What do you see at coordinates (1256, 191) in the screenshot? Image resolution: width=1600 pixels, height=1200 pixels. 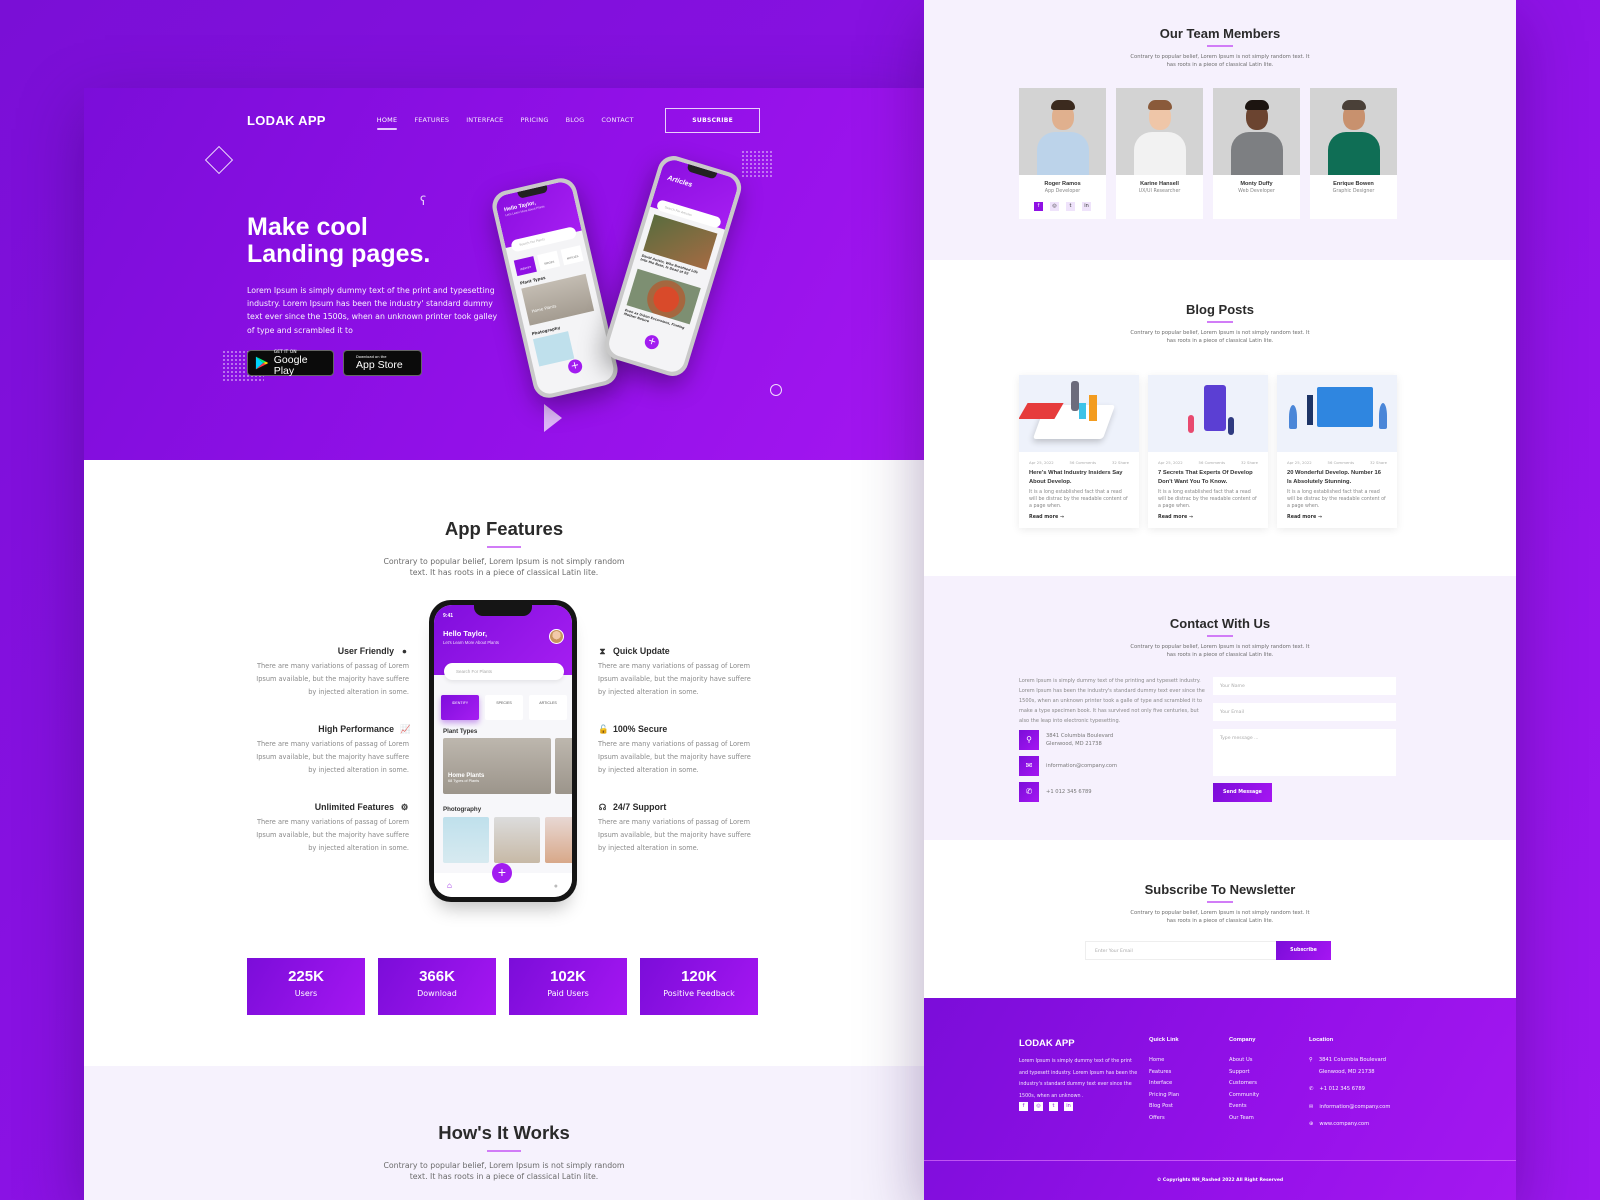 I see `member-role: Web Developer` at bounding box center [1256, 191].